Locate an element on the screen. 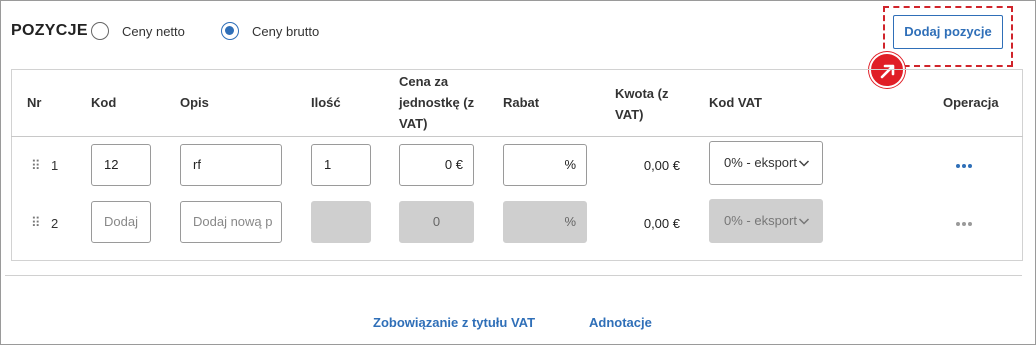 Image resolution: width=1036 pixels, height=345 pixels. column-header-nr: Nr is located at coordinates (34, 102).